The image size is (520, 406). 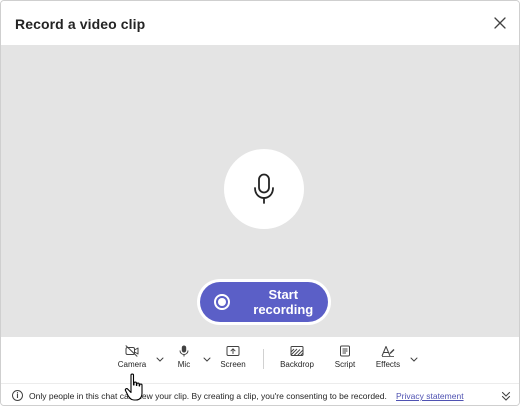 I want to click on screen-button: Screen, so click(x=233, y=362).